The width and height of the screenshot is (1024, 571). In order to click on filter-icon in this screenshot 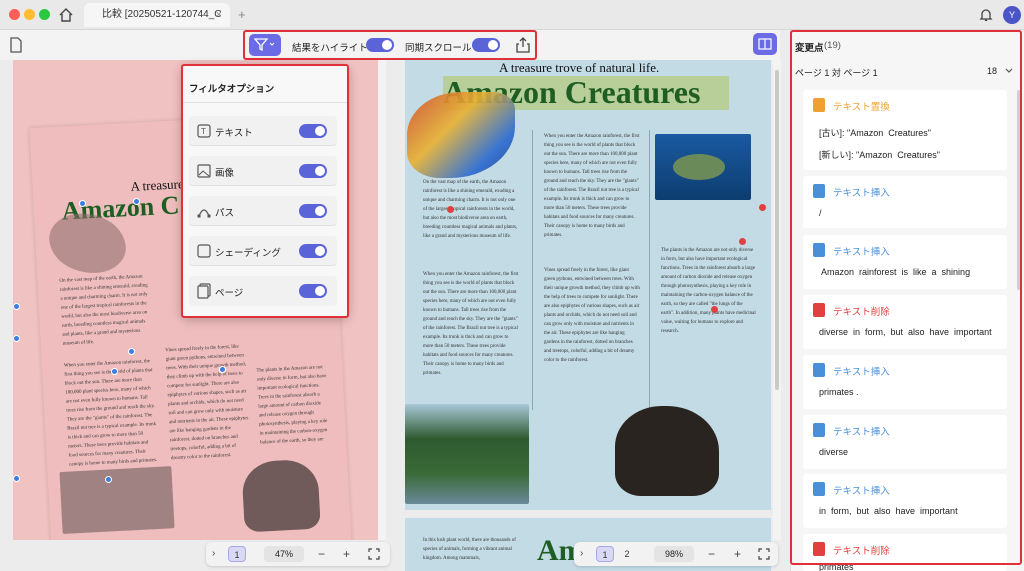, I will do `click(264, 45)`.